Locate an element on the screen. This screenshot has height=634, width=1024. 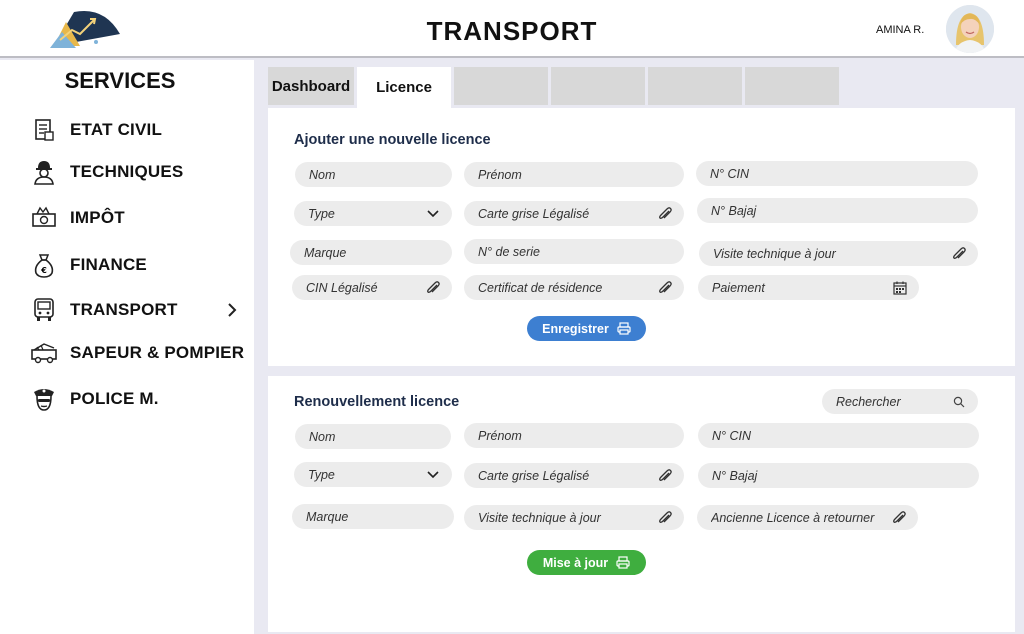
sidebar-item-sapeur-pompier: SAPEUR & POMPIER is located at coordinates (137, 353).